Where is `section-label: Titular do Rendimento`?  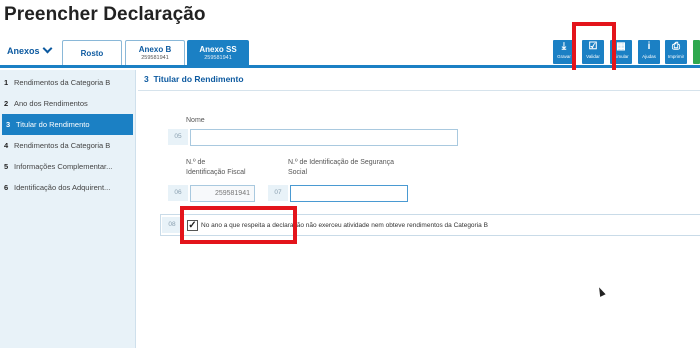 section-label: Titular do Rendimento is located at coordinates (198, 79).